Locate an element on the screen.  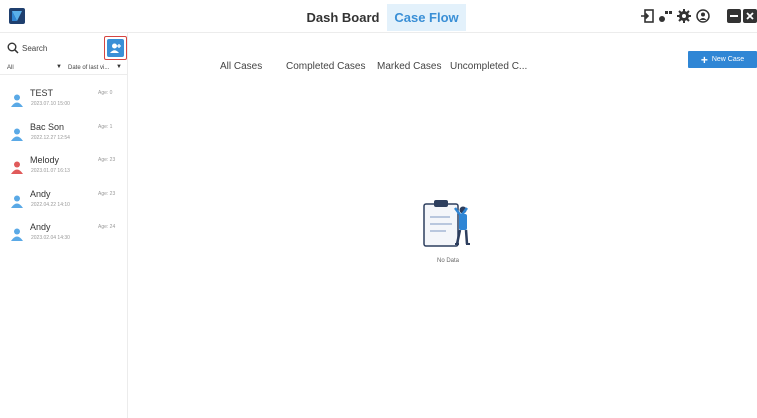
case-name: TEST is located at coordinates (42, 93).